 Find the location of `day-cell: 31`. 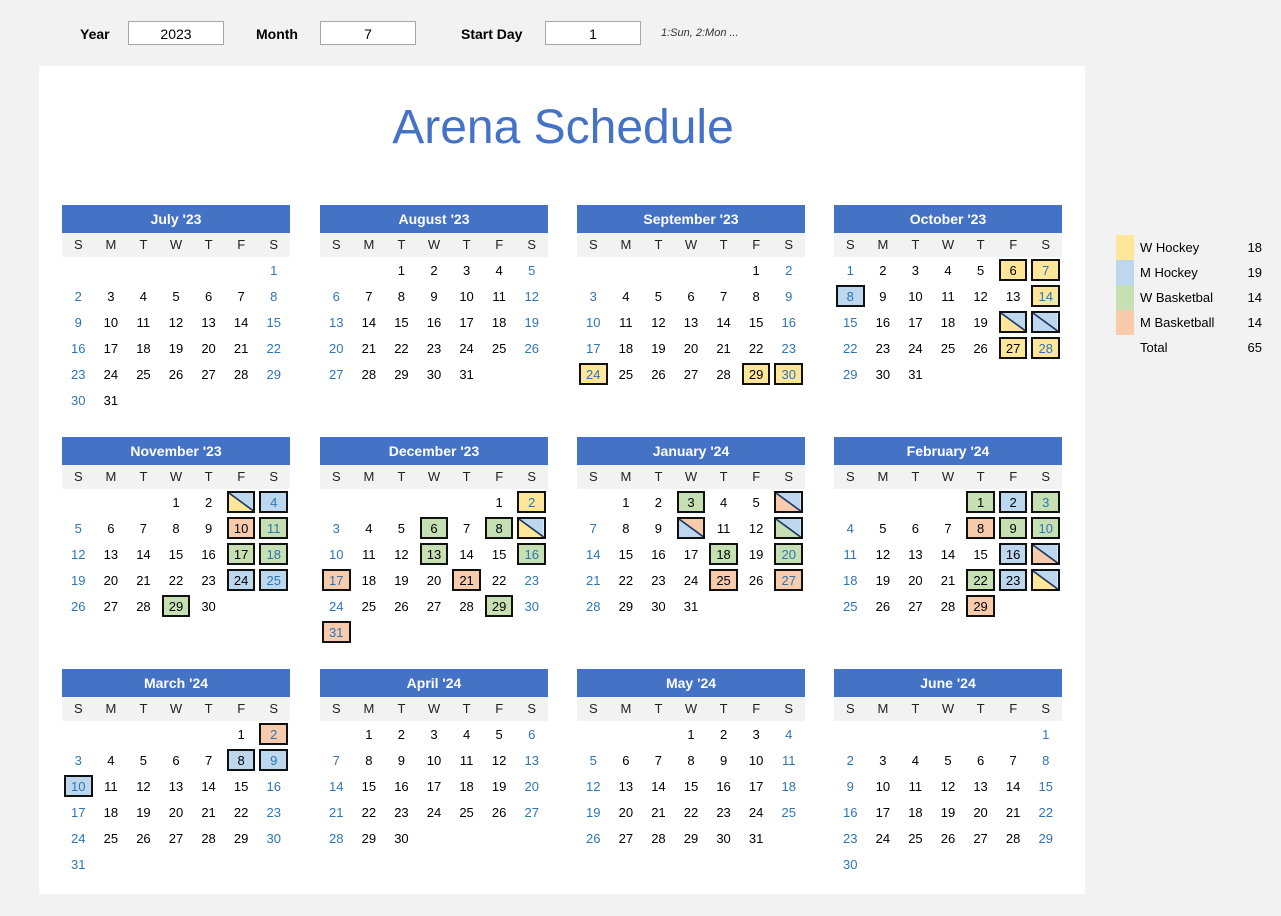

day-cell: 31 is located at coordinates (466, 374).